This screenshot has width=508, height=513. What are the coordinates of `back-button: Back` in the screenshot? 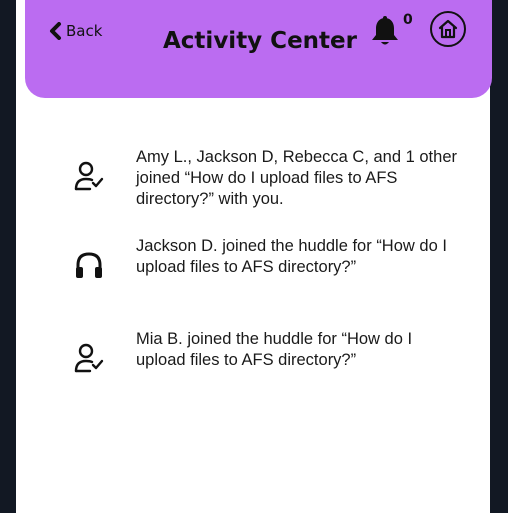 It's located at (75, 31).